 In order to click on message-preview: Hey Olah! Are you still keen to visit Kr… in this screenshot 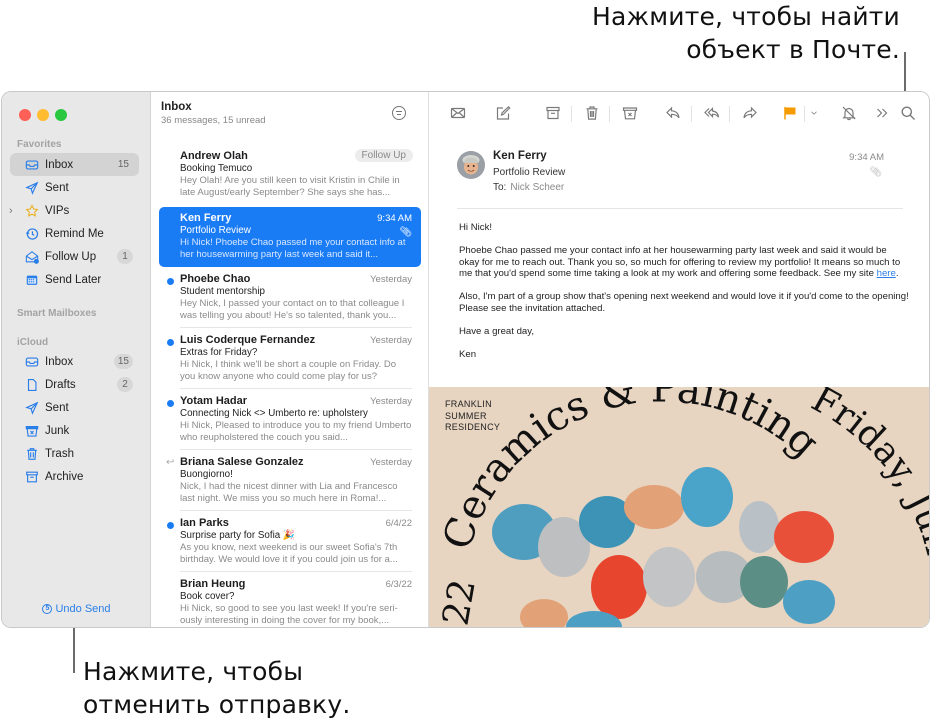, I will do `click(290, 187)`.